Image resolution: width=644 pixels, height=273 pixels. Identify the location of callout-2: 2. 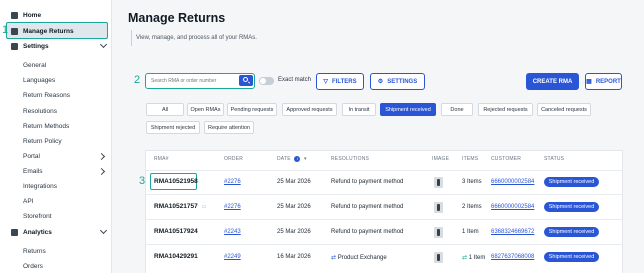
(137, 80).